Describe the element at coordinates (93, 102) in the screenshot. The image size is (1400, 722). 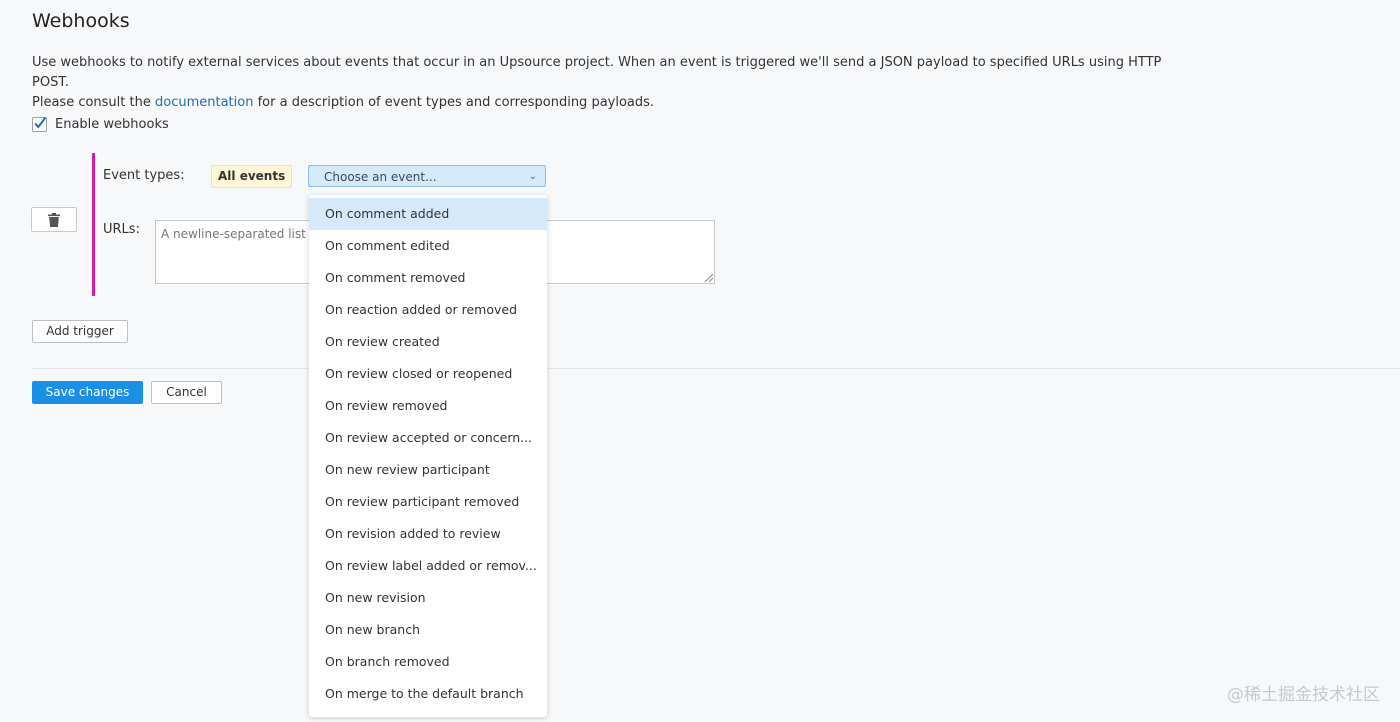
I see `description-prefix: Please consult the` at that location.